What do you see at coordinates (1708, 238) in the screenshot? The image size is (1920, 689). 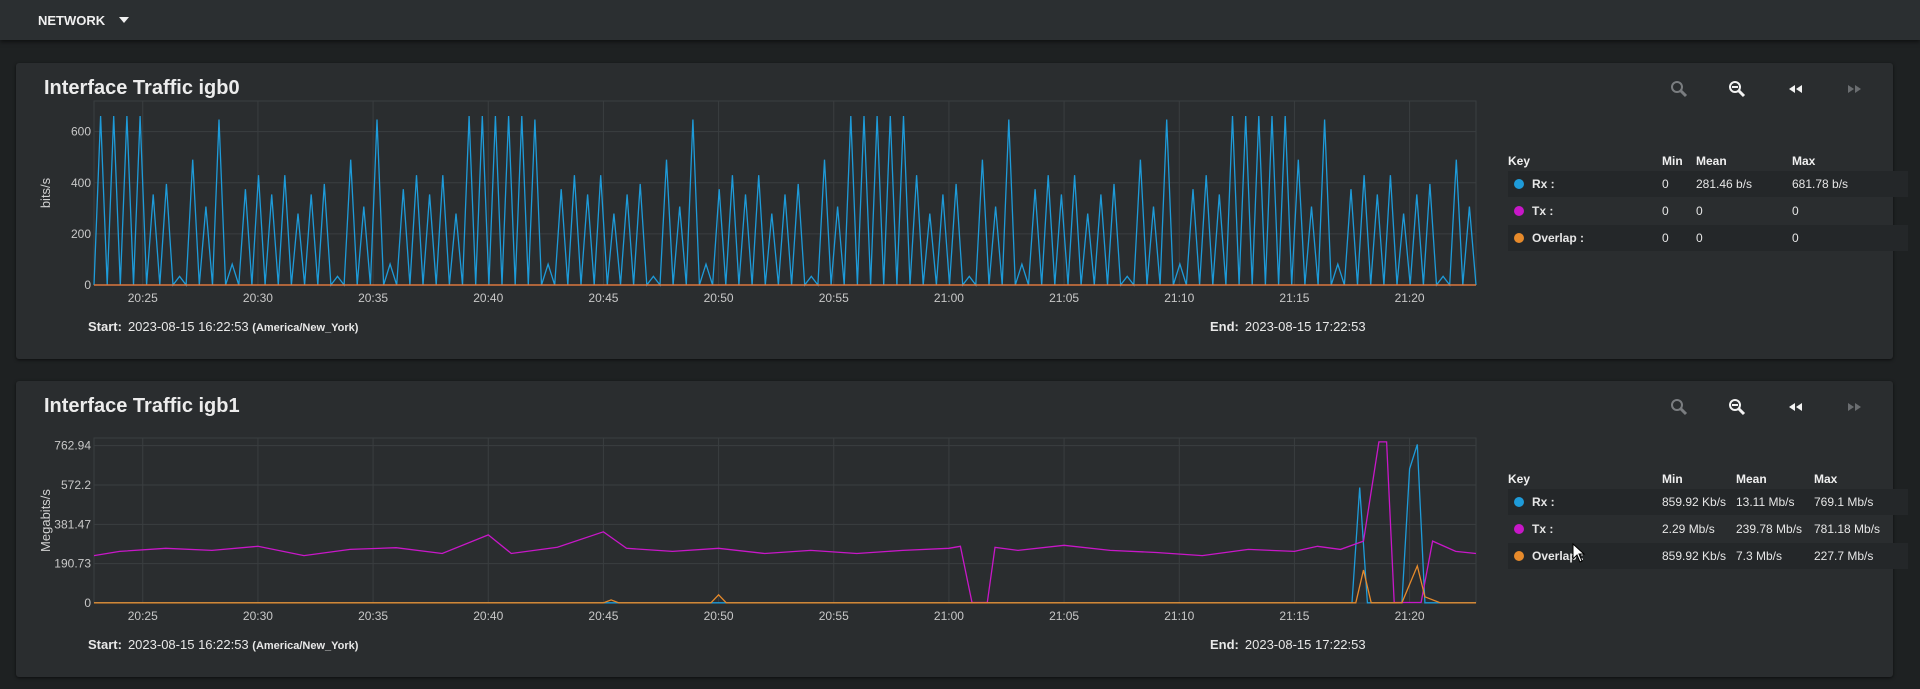 I see `legend-row-overlap: Overlap : 0 0 0` at bounding box center [1708, 238].